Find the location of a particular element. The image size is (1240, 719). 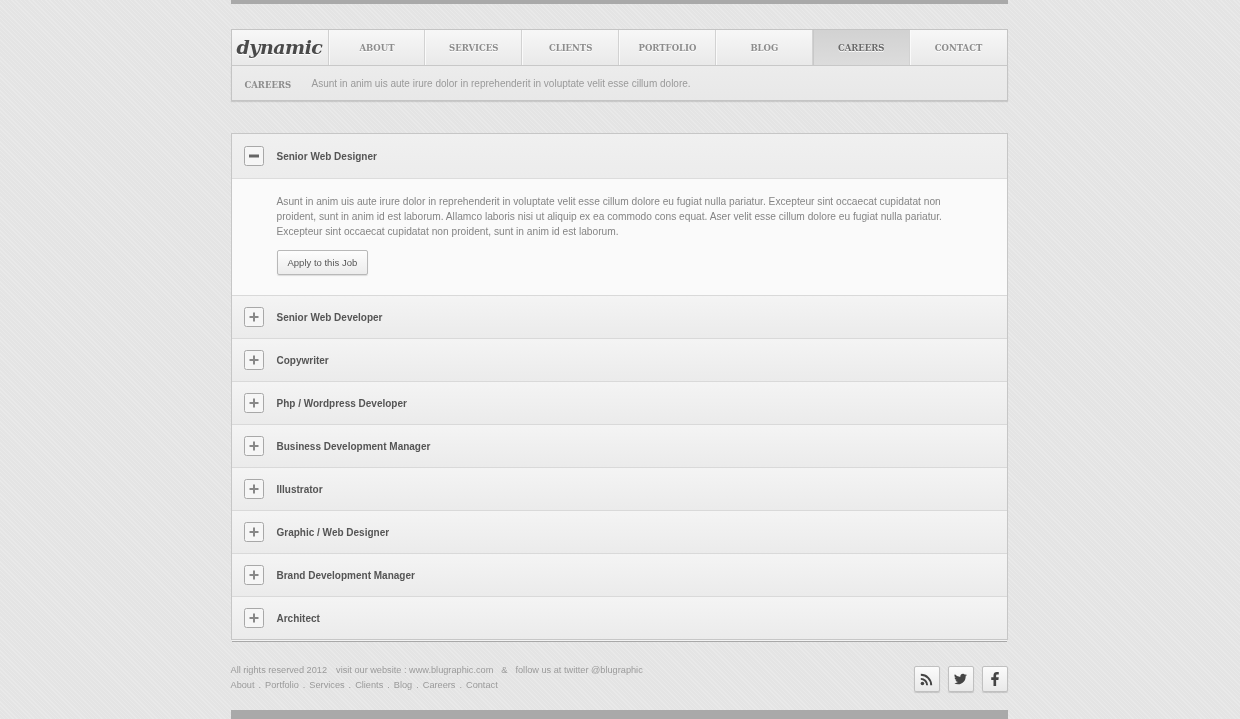

footer-link: About is located at coordinates (242, 685).